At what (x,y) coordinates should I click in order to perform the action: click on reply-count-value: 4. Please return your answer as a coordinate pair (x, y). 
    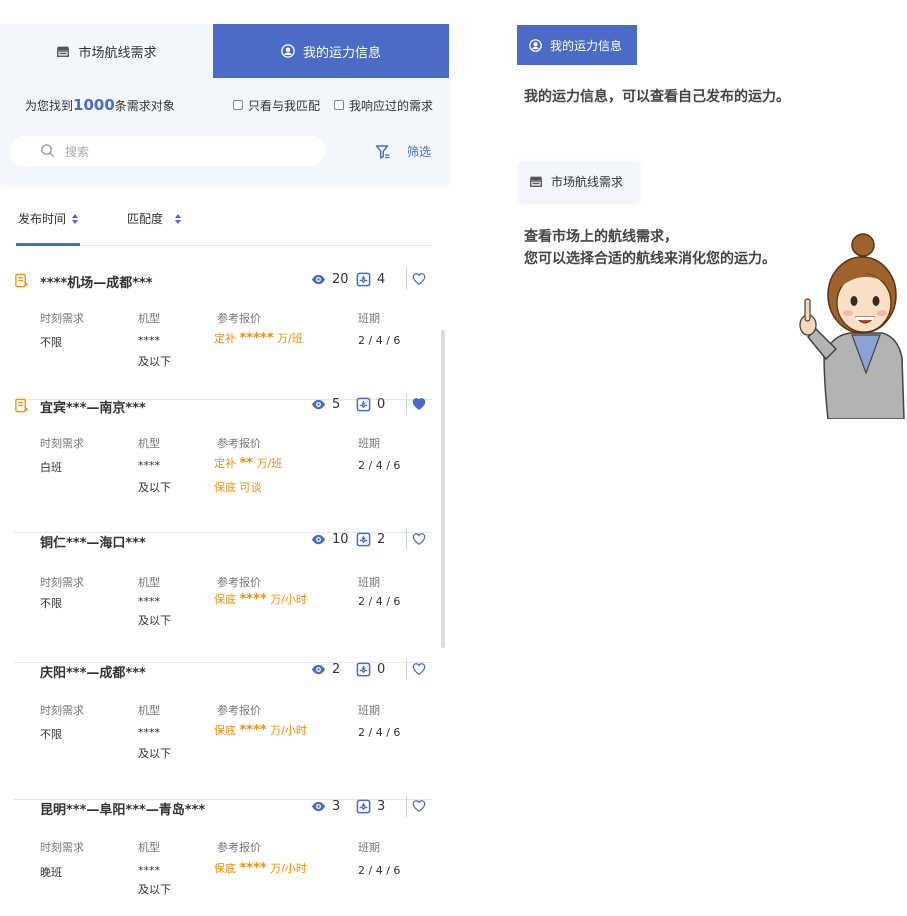
    Looking at the image, I should click on (381, 279).